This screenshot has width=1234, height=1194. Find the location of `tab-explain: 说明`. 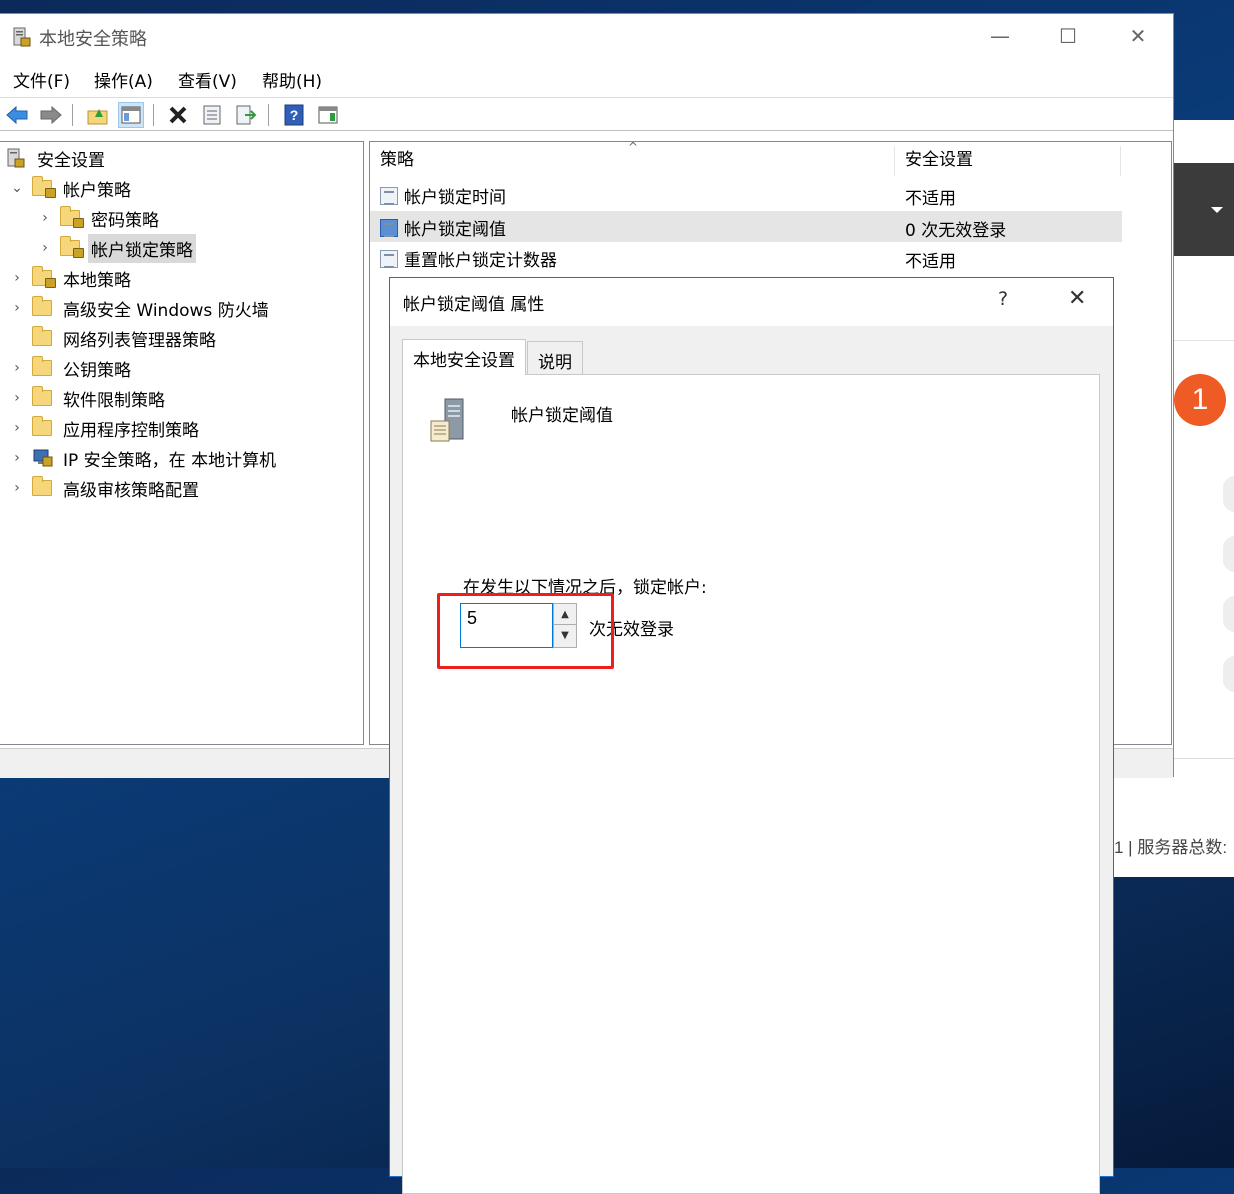

tab-explain: 说明 is located at coordinates (555, 358).